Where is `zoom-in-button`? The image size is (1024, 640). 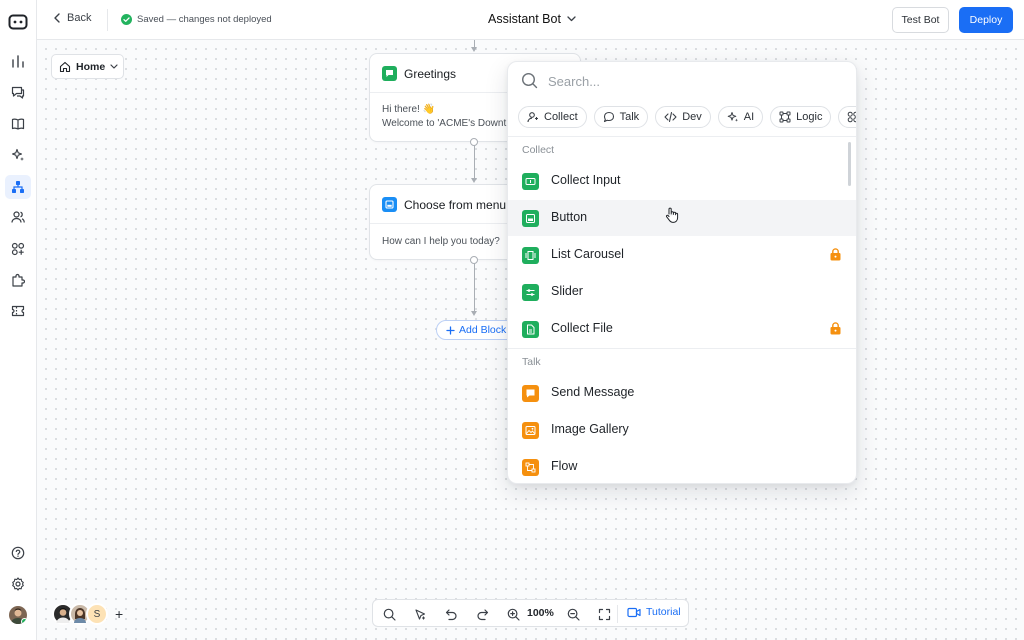 zoom-in-button is located at coordinates (513, 614).